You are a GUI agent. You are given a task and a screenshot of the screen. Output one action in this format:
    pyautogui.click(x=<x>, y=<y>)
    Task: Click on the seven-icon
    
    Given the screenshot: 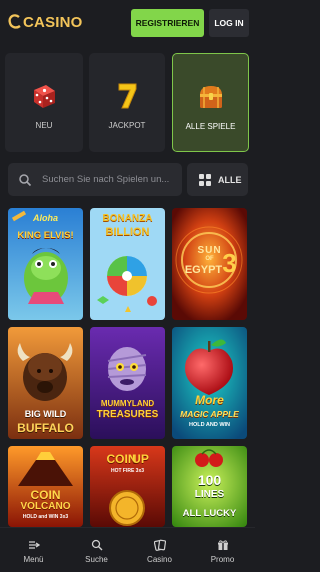 What is the action you would take?
    pyautogui.click(x=127, y=96)
    